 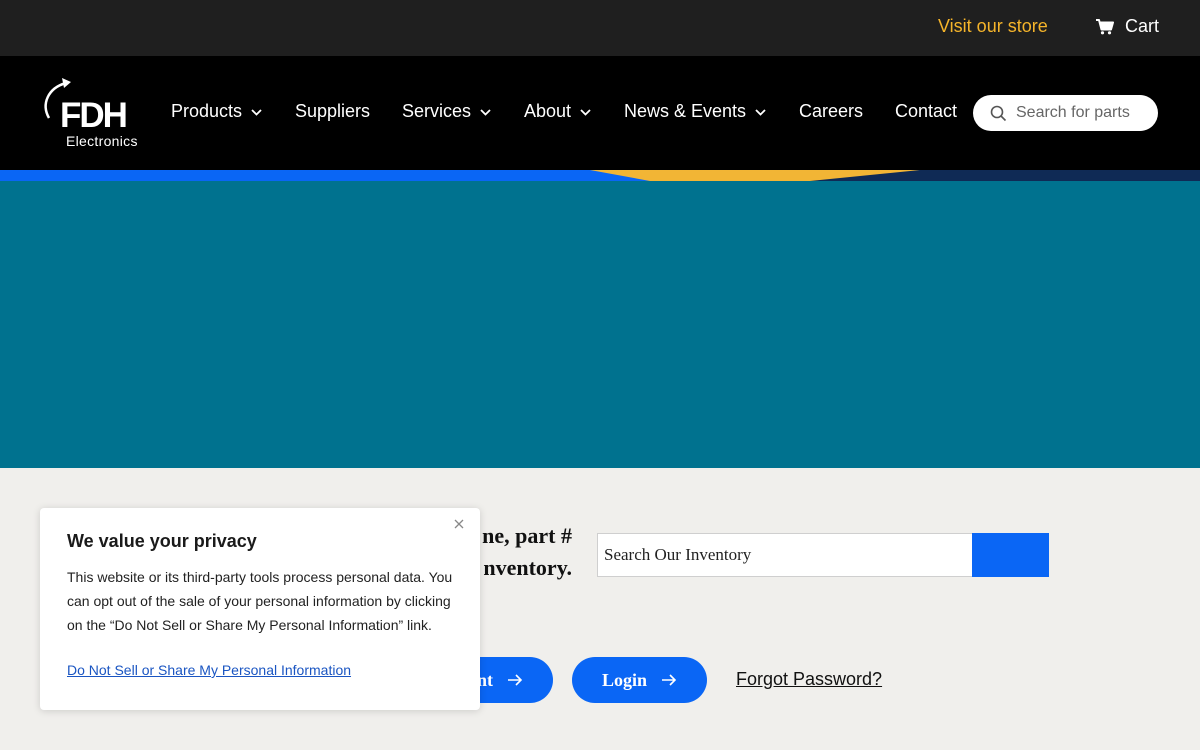 I want to click on close-icon, so click(x=459, y=524).